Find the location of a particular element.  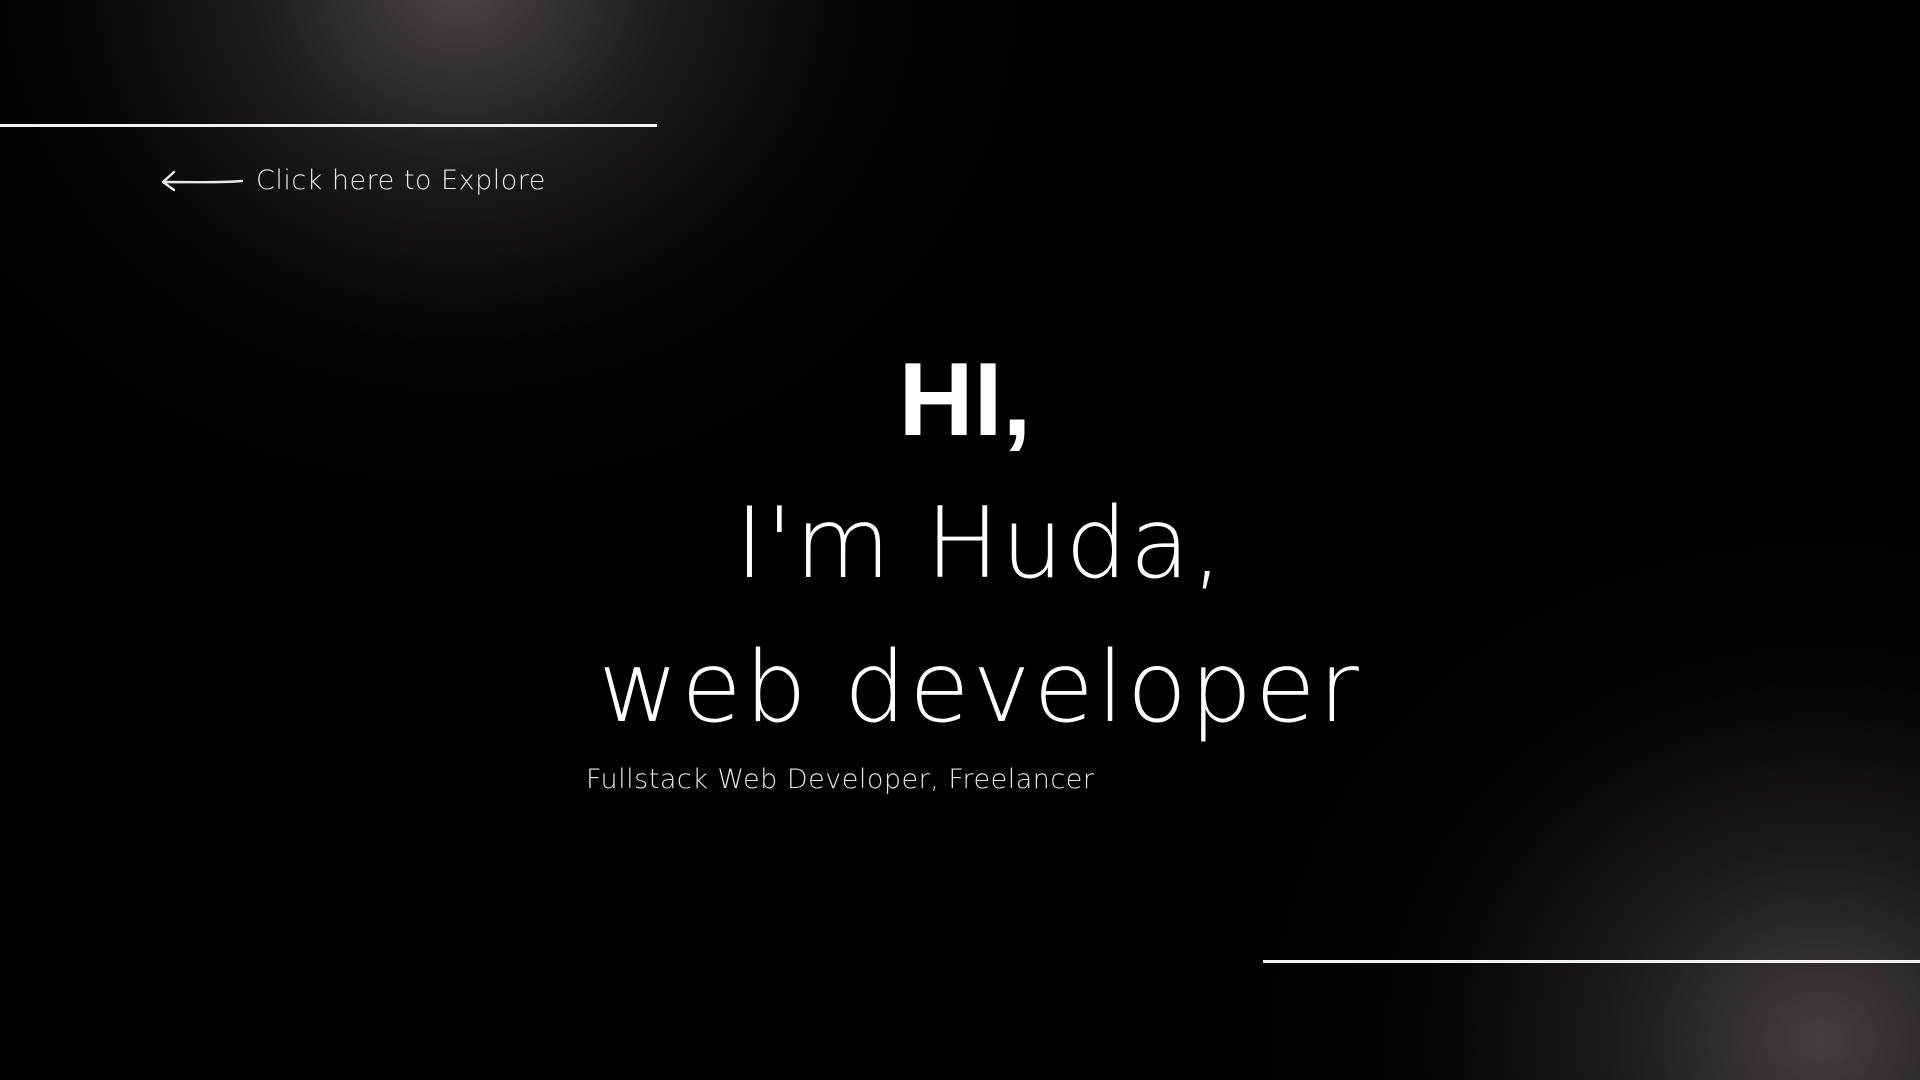

name-heading: I'm Huda, is located at coordinates (980, 544).